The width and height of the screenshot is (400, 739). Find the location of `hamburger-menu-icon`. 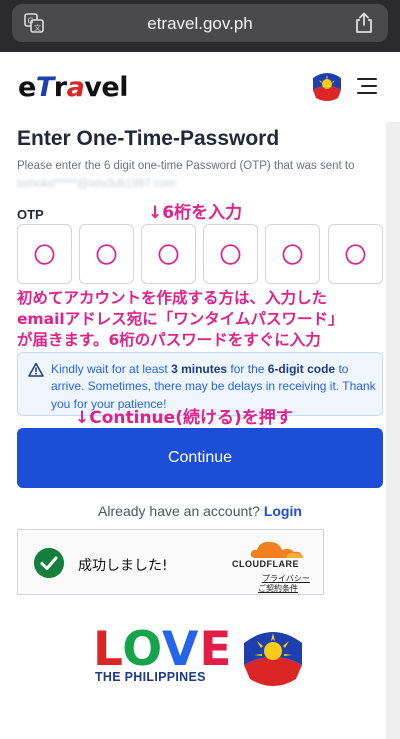

hamburger-menu-icon is located at coordinates (367, 87).